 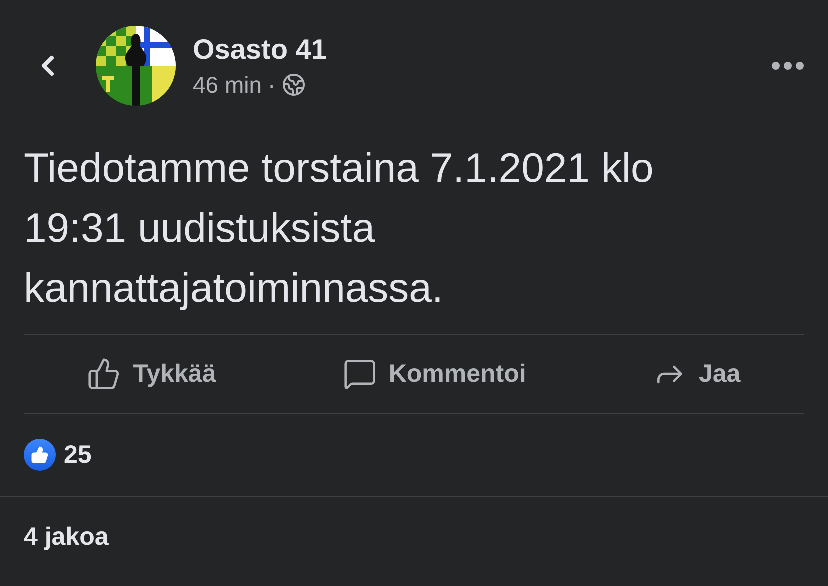 What do you see at coordinates (104, 374) in the screenshot?
I see `thumbs-up-icon` at bounding box center [104, 374].